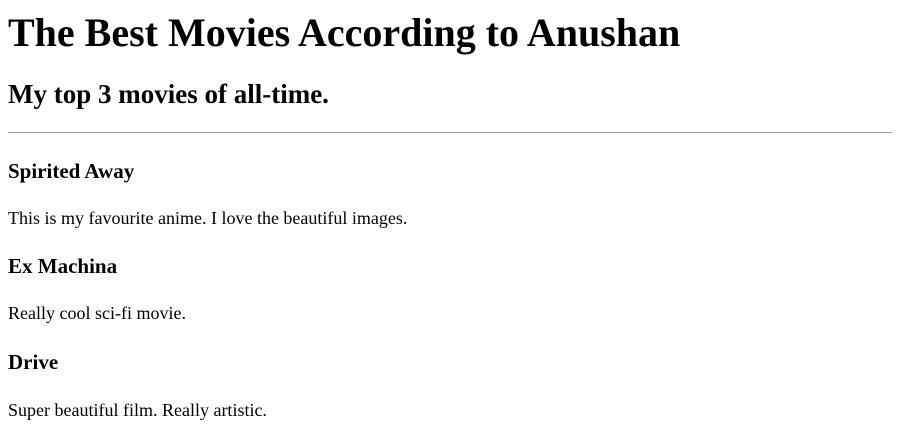 This screenshot has height=447, width=897. Describe the element at coordinates (344, 32) in the screenshot. I see `page-title: The Best Movies According to Anushan` at that location.